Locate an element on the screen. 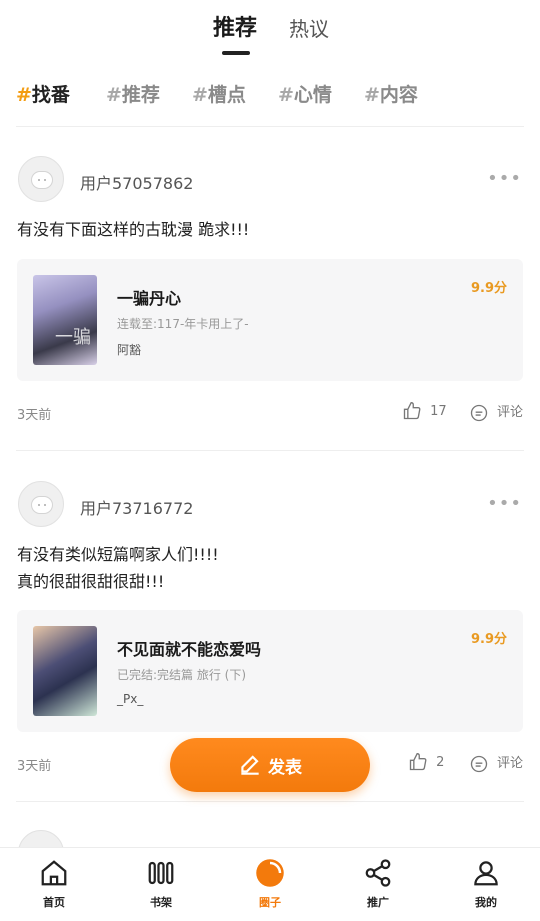  username: 用户57057862 is located at coordinates (136, 182).